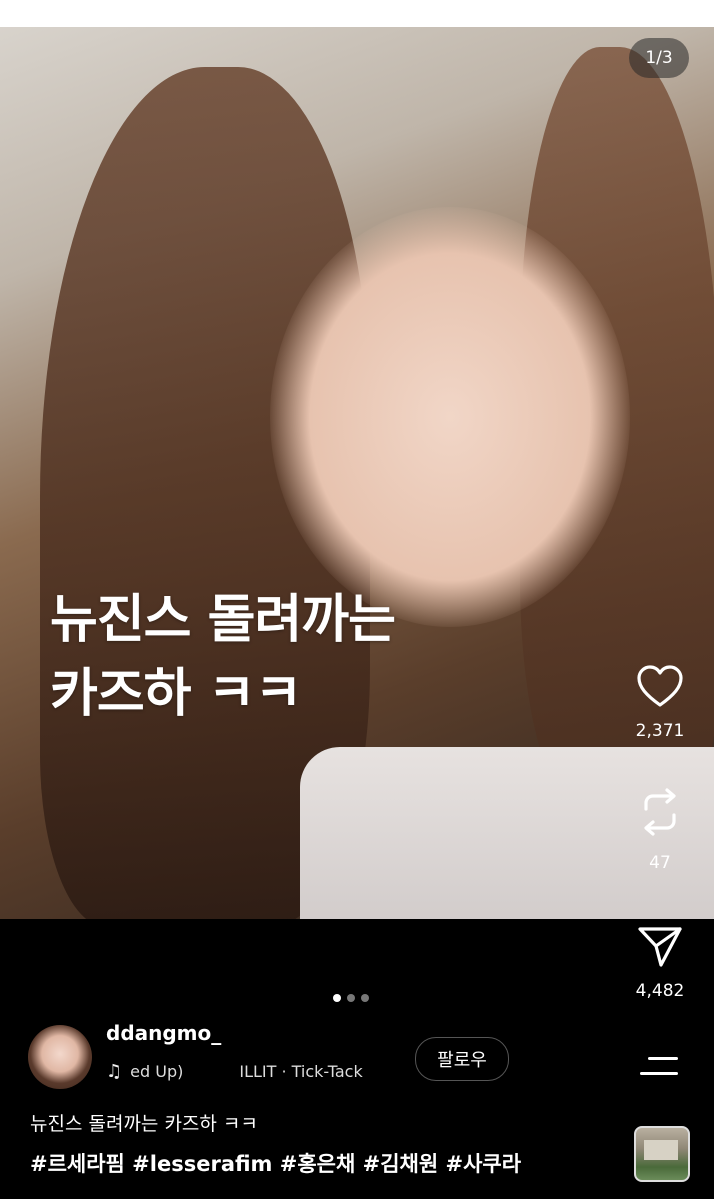 Image resolution: width=714 pixels, height=1199 pixels. What do you see at coordinates (659, 58) in the screenshot?
I see `image-counter: 1/3` at bounding box center [659, 58].